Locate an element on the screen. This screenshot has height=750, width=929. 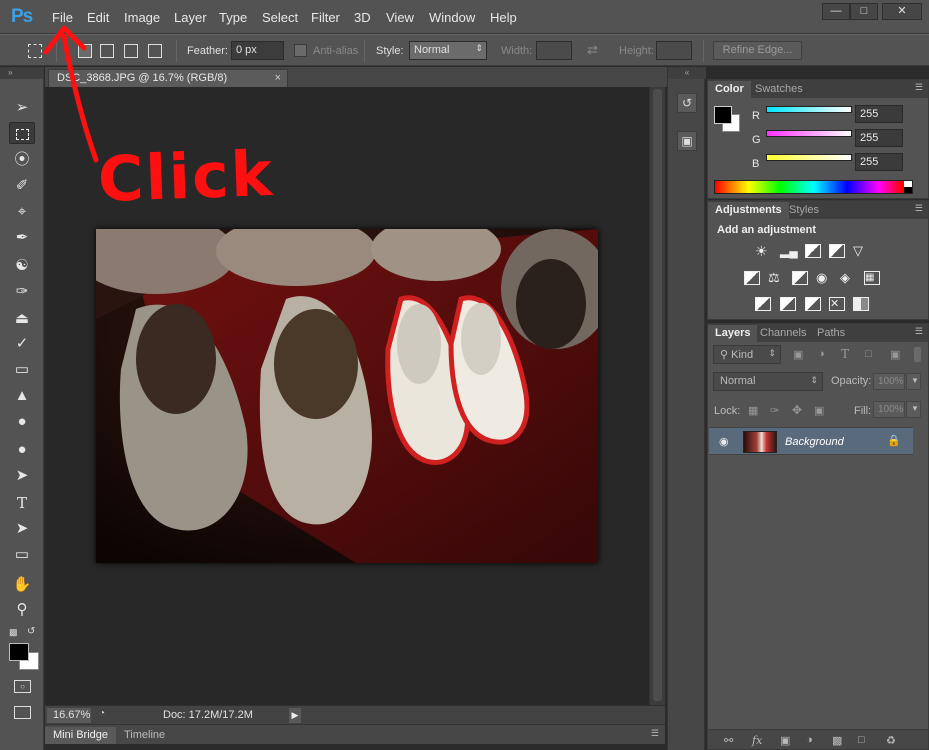
intersect-selection-icon is located at coordinates (155, 51).